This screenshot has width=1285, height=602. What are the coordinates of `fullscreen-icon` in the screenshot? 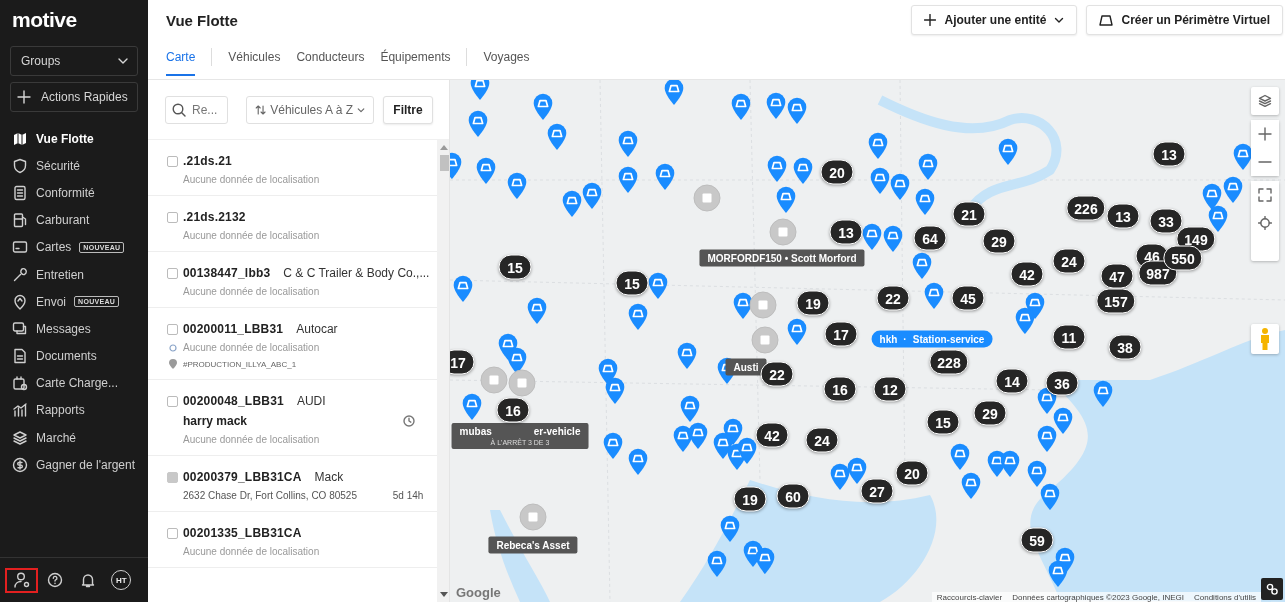 It's located at (1265, 195).